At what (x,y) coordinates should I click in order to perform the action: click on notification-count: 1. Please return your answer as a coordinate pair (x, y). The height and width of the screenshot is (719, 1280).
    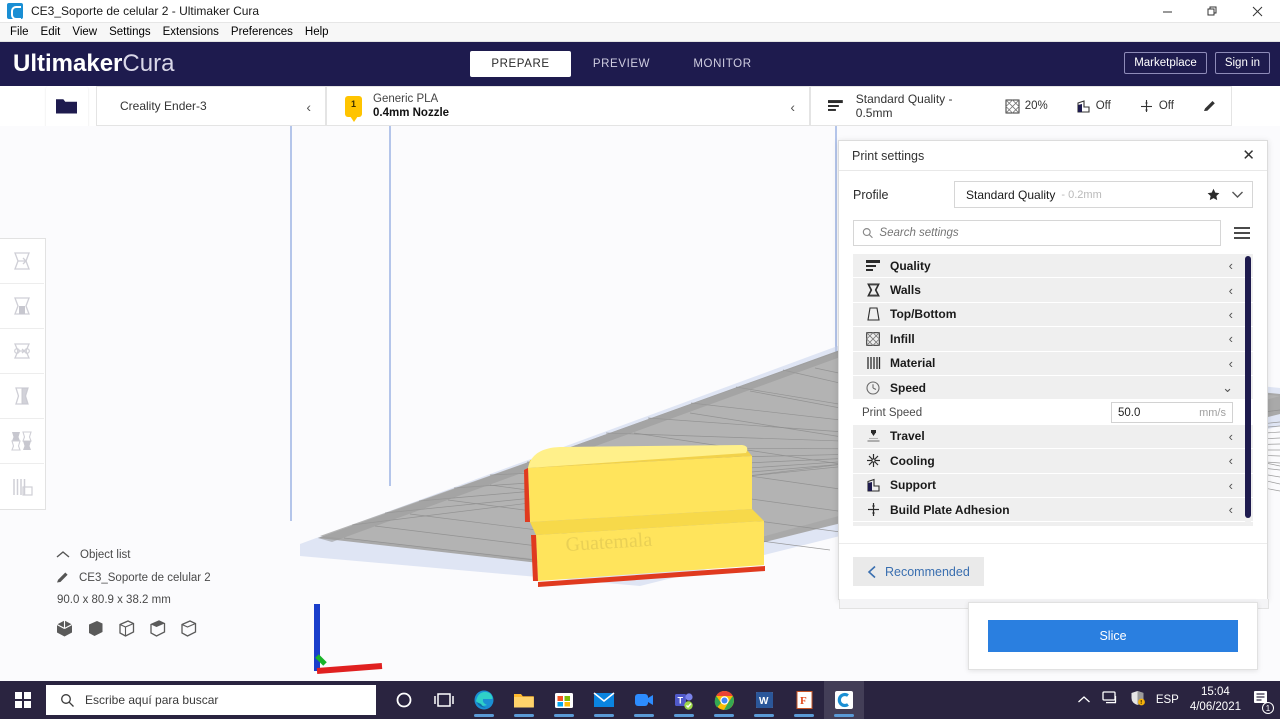
    Looking at the image, I should click on (1268, 708).